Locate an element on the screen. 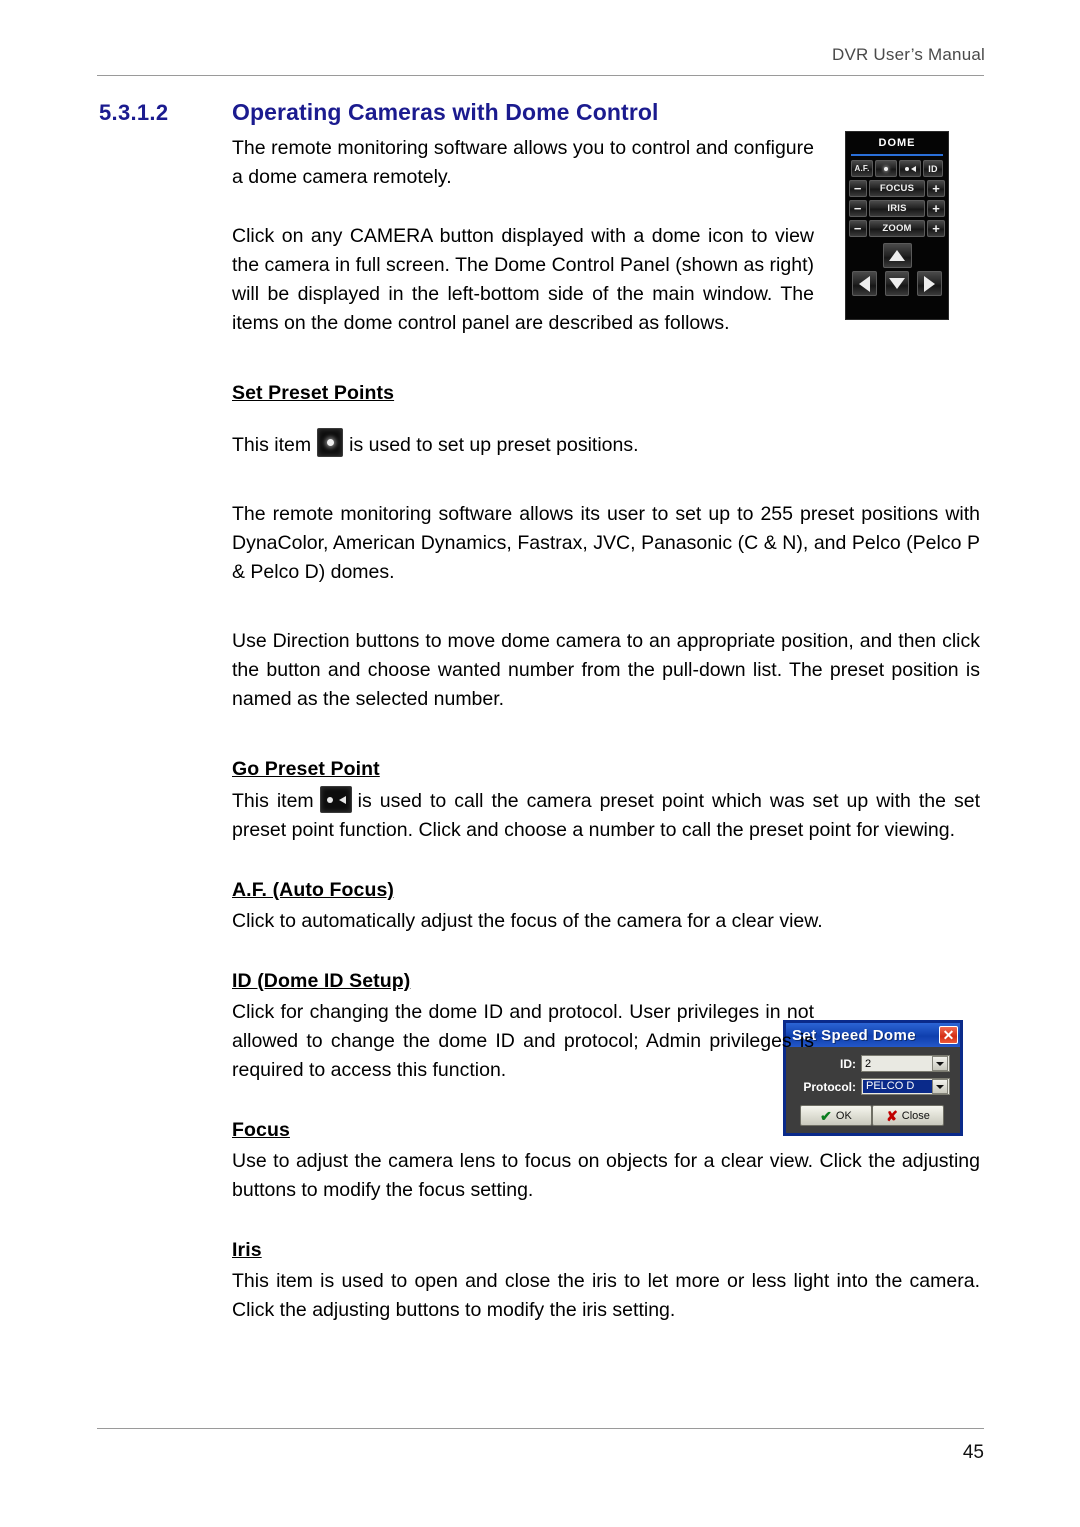 The width and height of the screenshot is (1080, 1527). heading-go-preset-point: Go Preset Point is located at coordinates (306, 769).